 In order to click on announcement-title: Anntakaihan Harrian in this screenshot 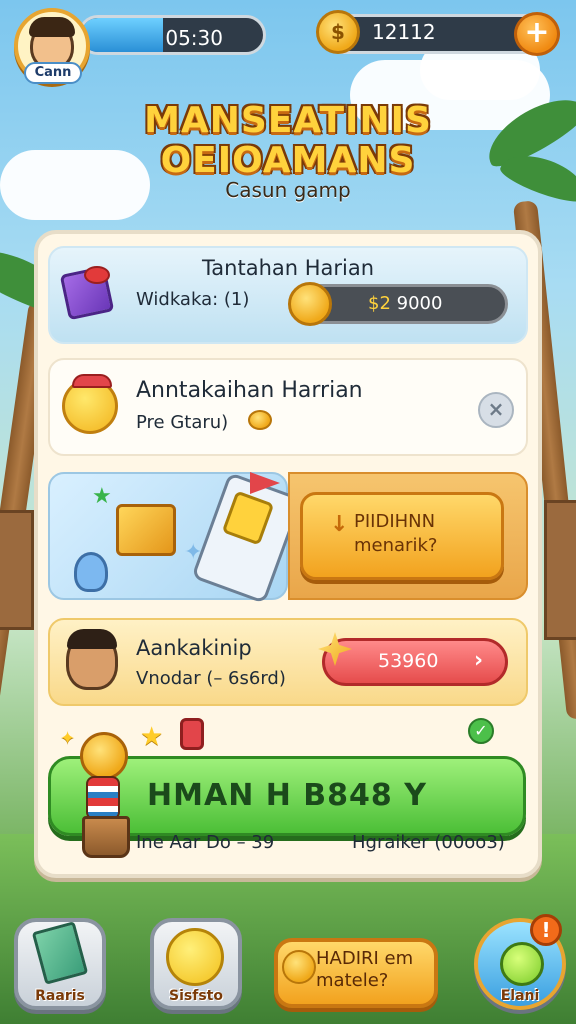, I will do `click(249, 390)`.